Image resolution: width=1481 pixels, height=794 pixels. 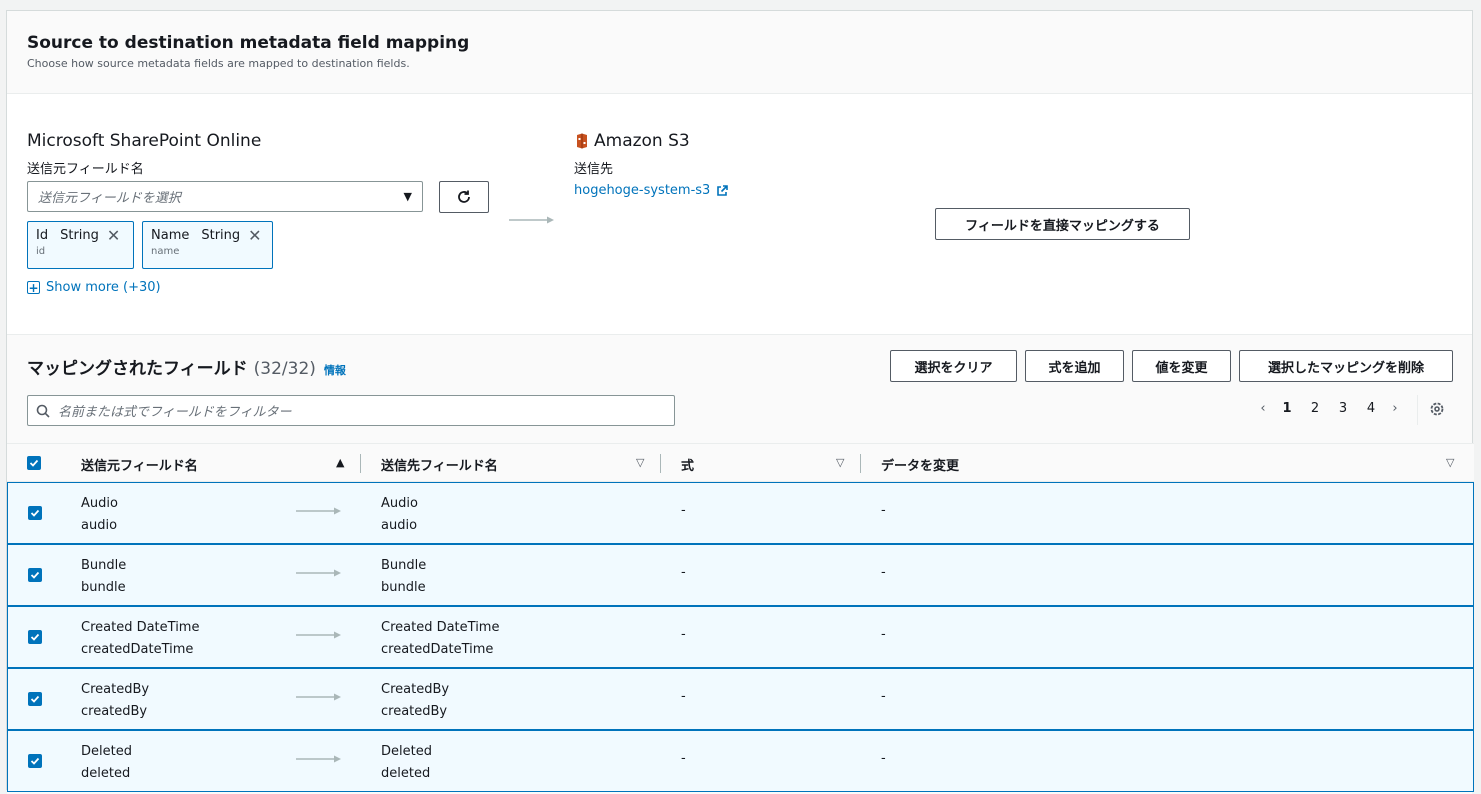 I want to click on source-field-cell: Created DateTime createdDateTime, so click(x=140, y=639).